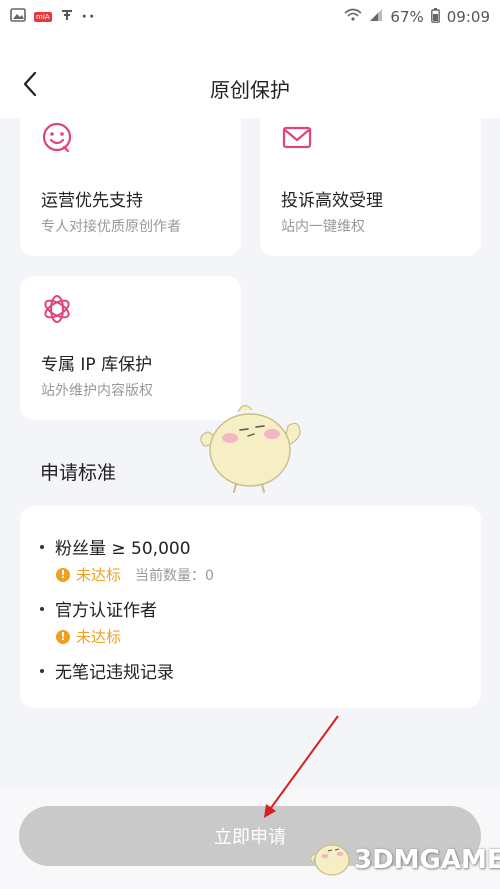  I want to click on criteria-item-fans: 粉丝量 ≥ 50,000, so click(115, 546).